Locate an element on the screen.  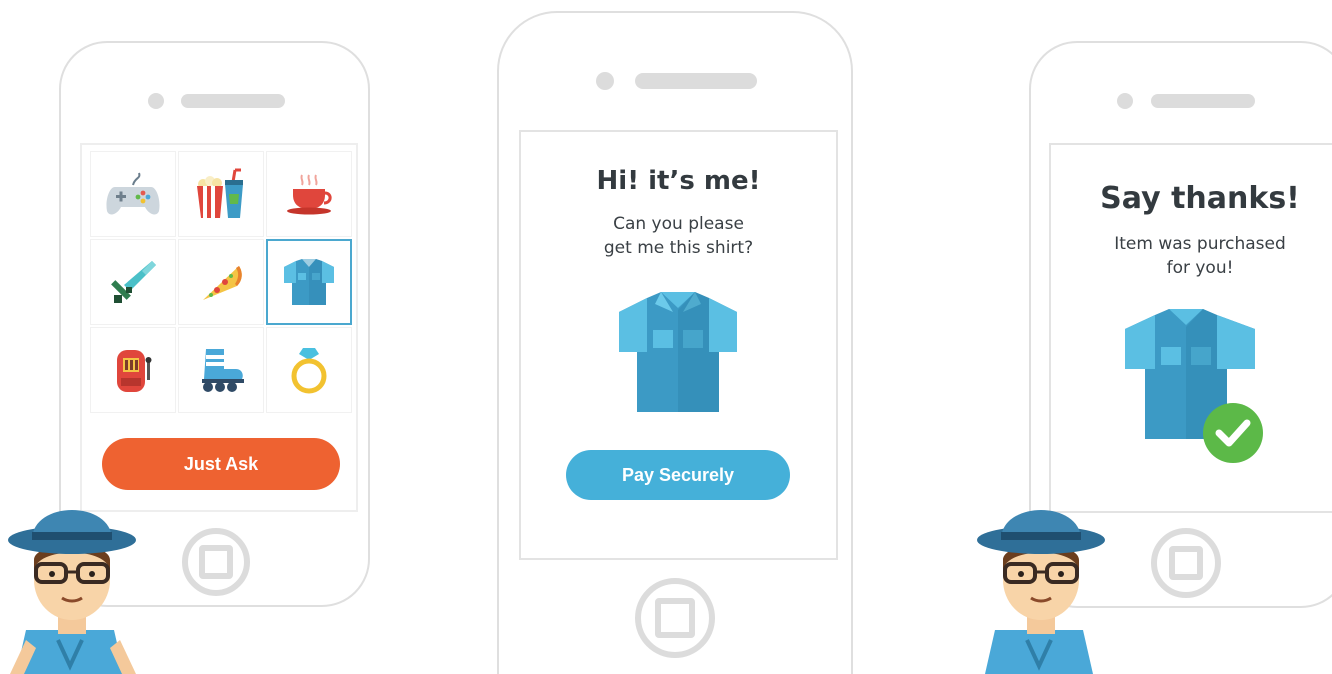
thanks-message: Item was purchased for you! is located at coordinates (1200, 256).